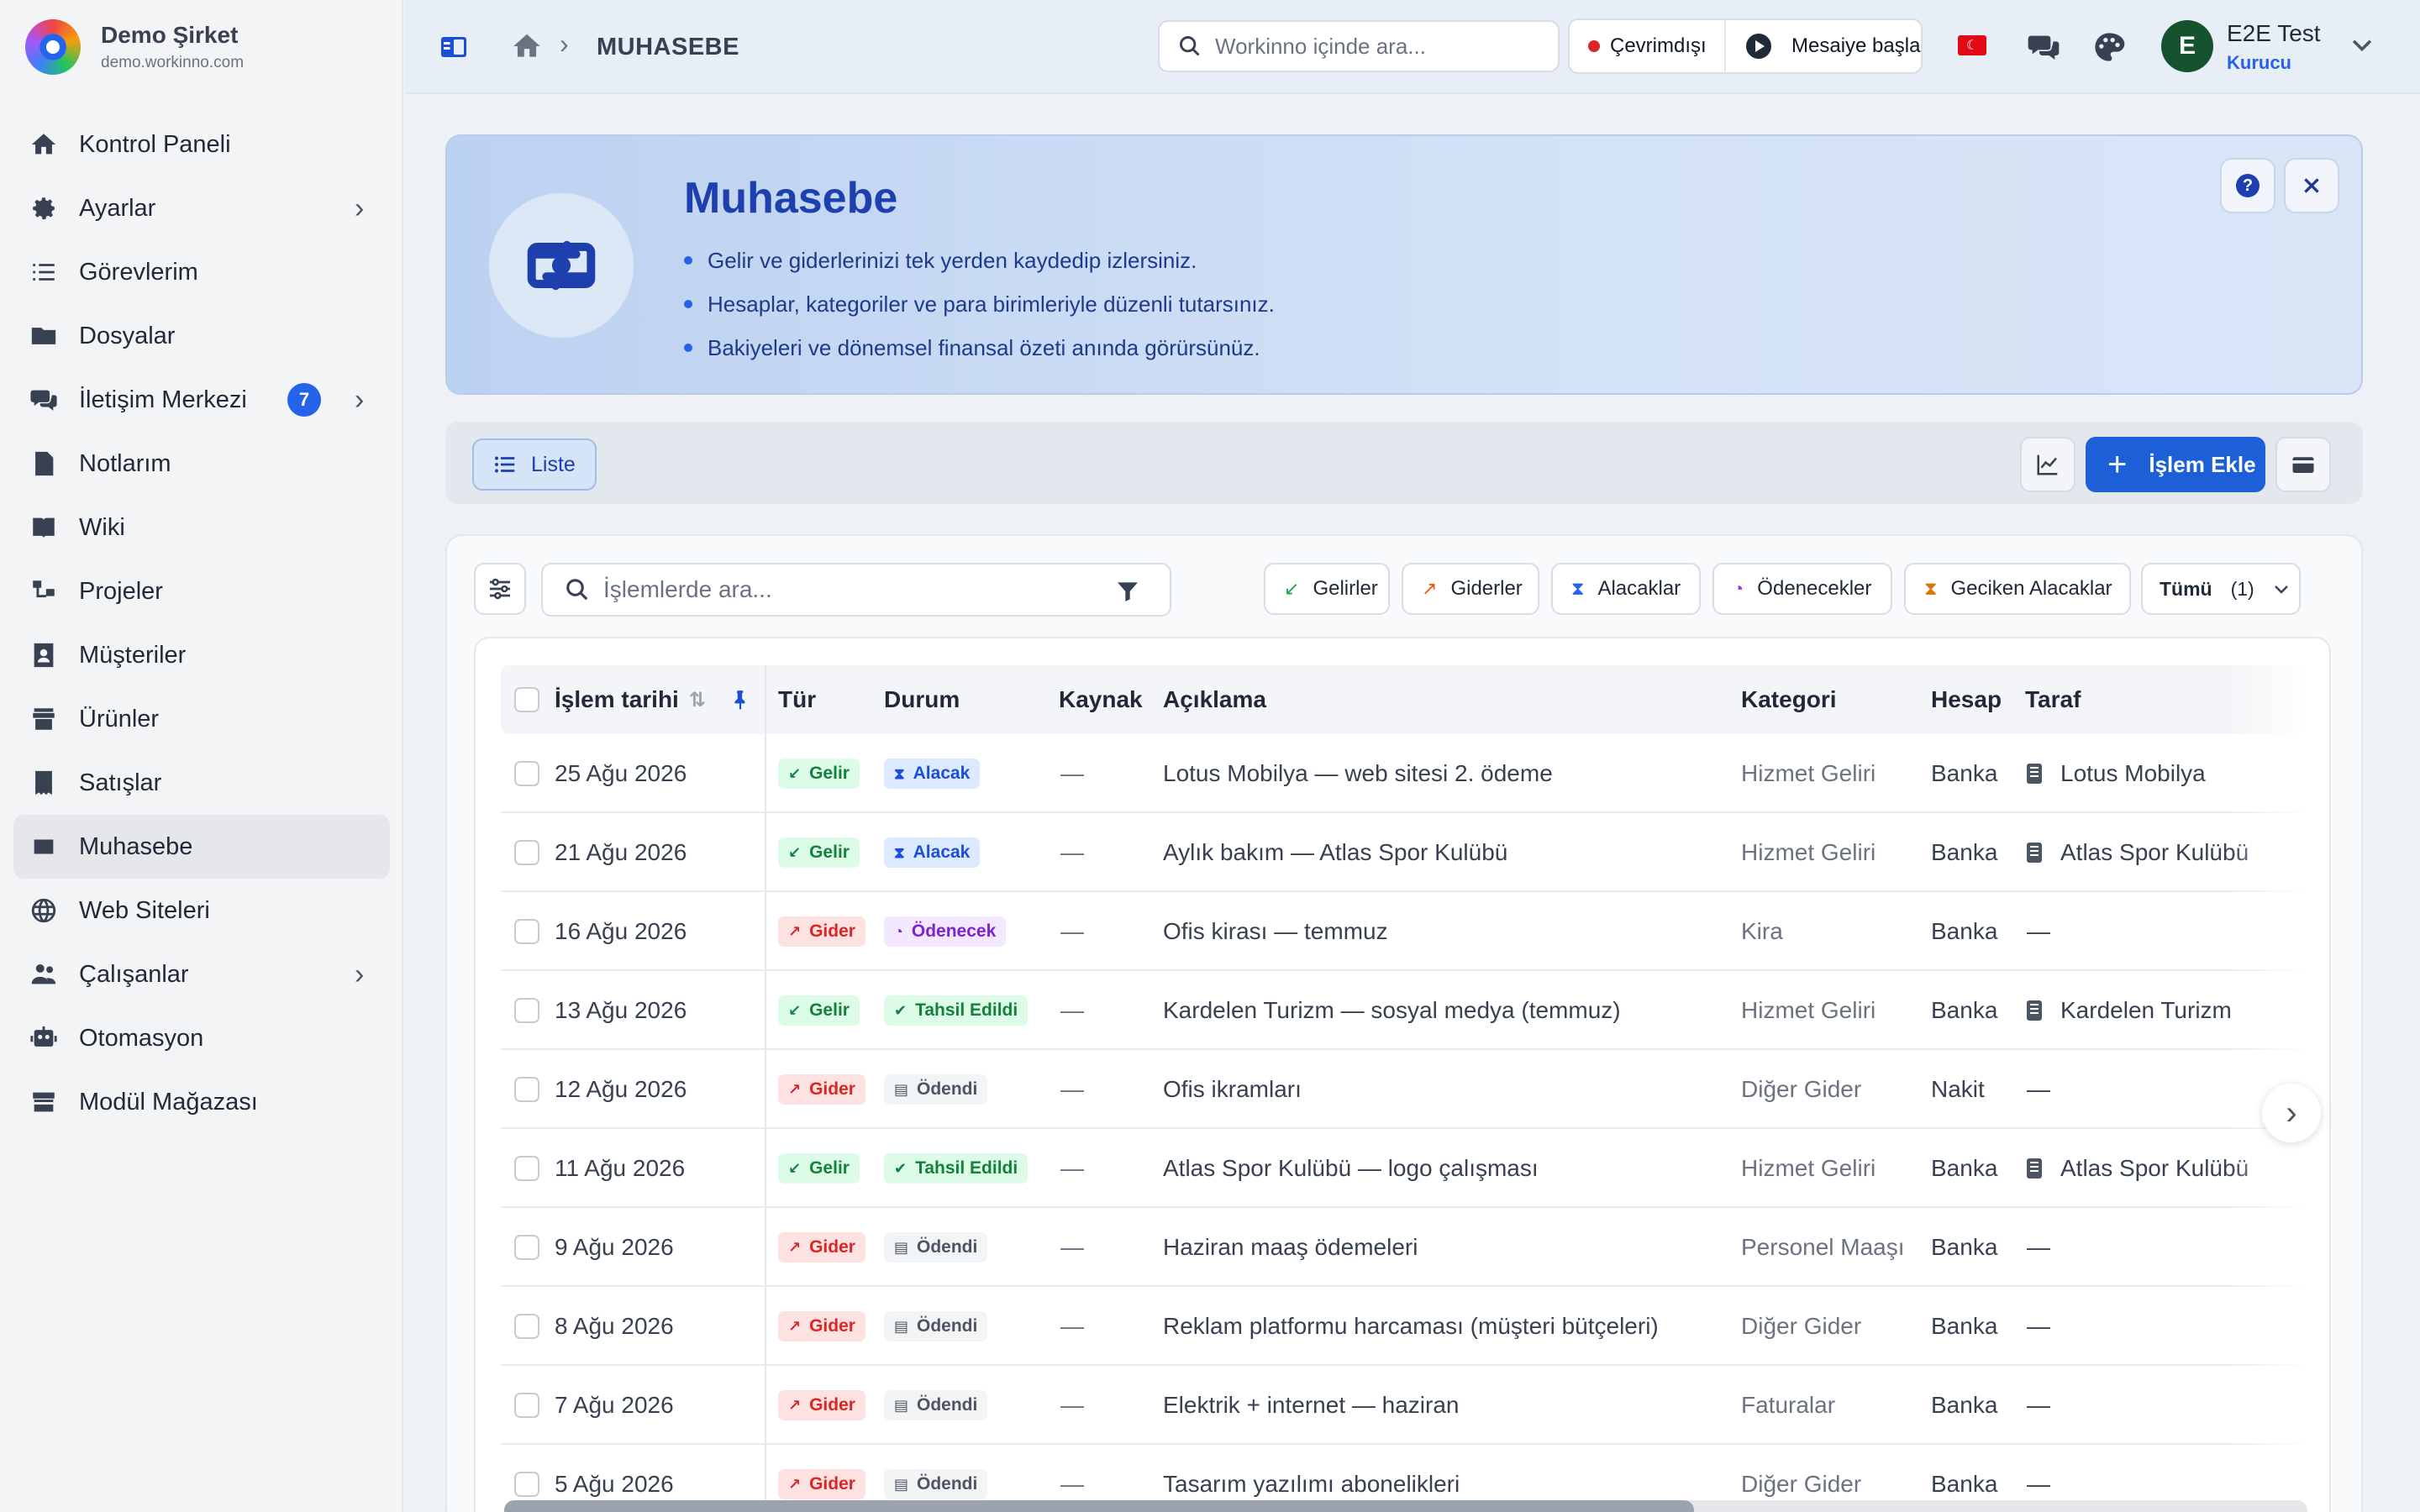 The height and width of the screenshot is (1512, 2420). Describe the element at coordinates (1470, 589) in the screenshot. I see `filter-chip: ↗ Giderler` at that location.